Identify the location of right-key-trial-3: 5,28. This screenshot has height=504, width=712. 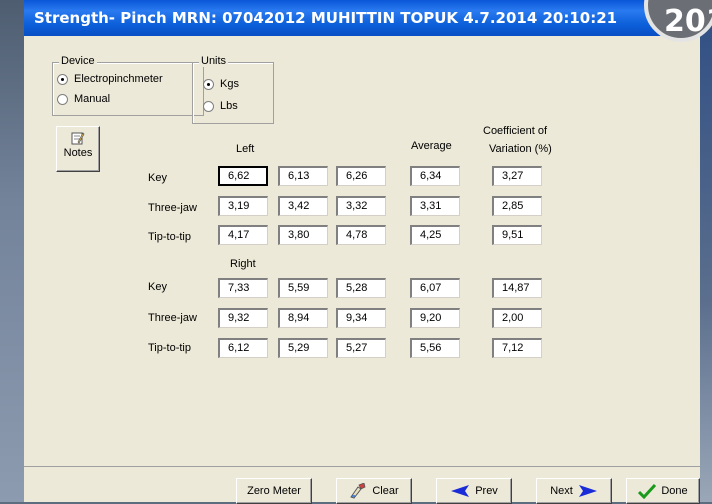
(361, 288).